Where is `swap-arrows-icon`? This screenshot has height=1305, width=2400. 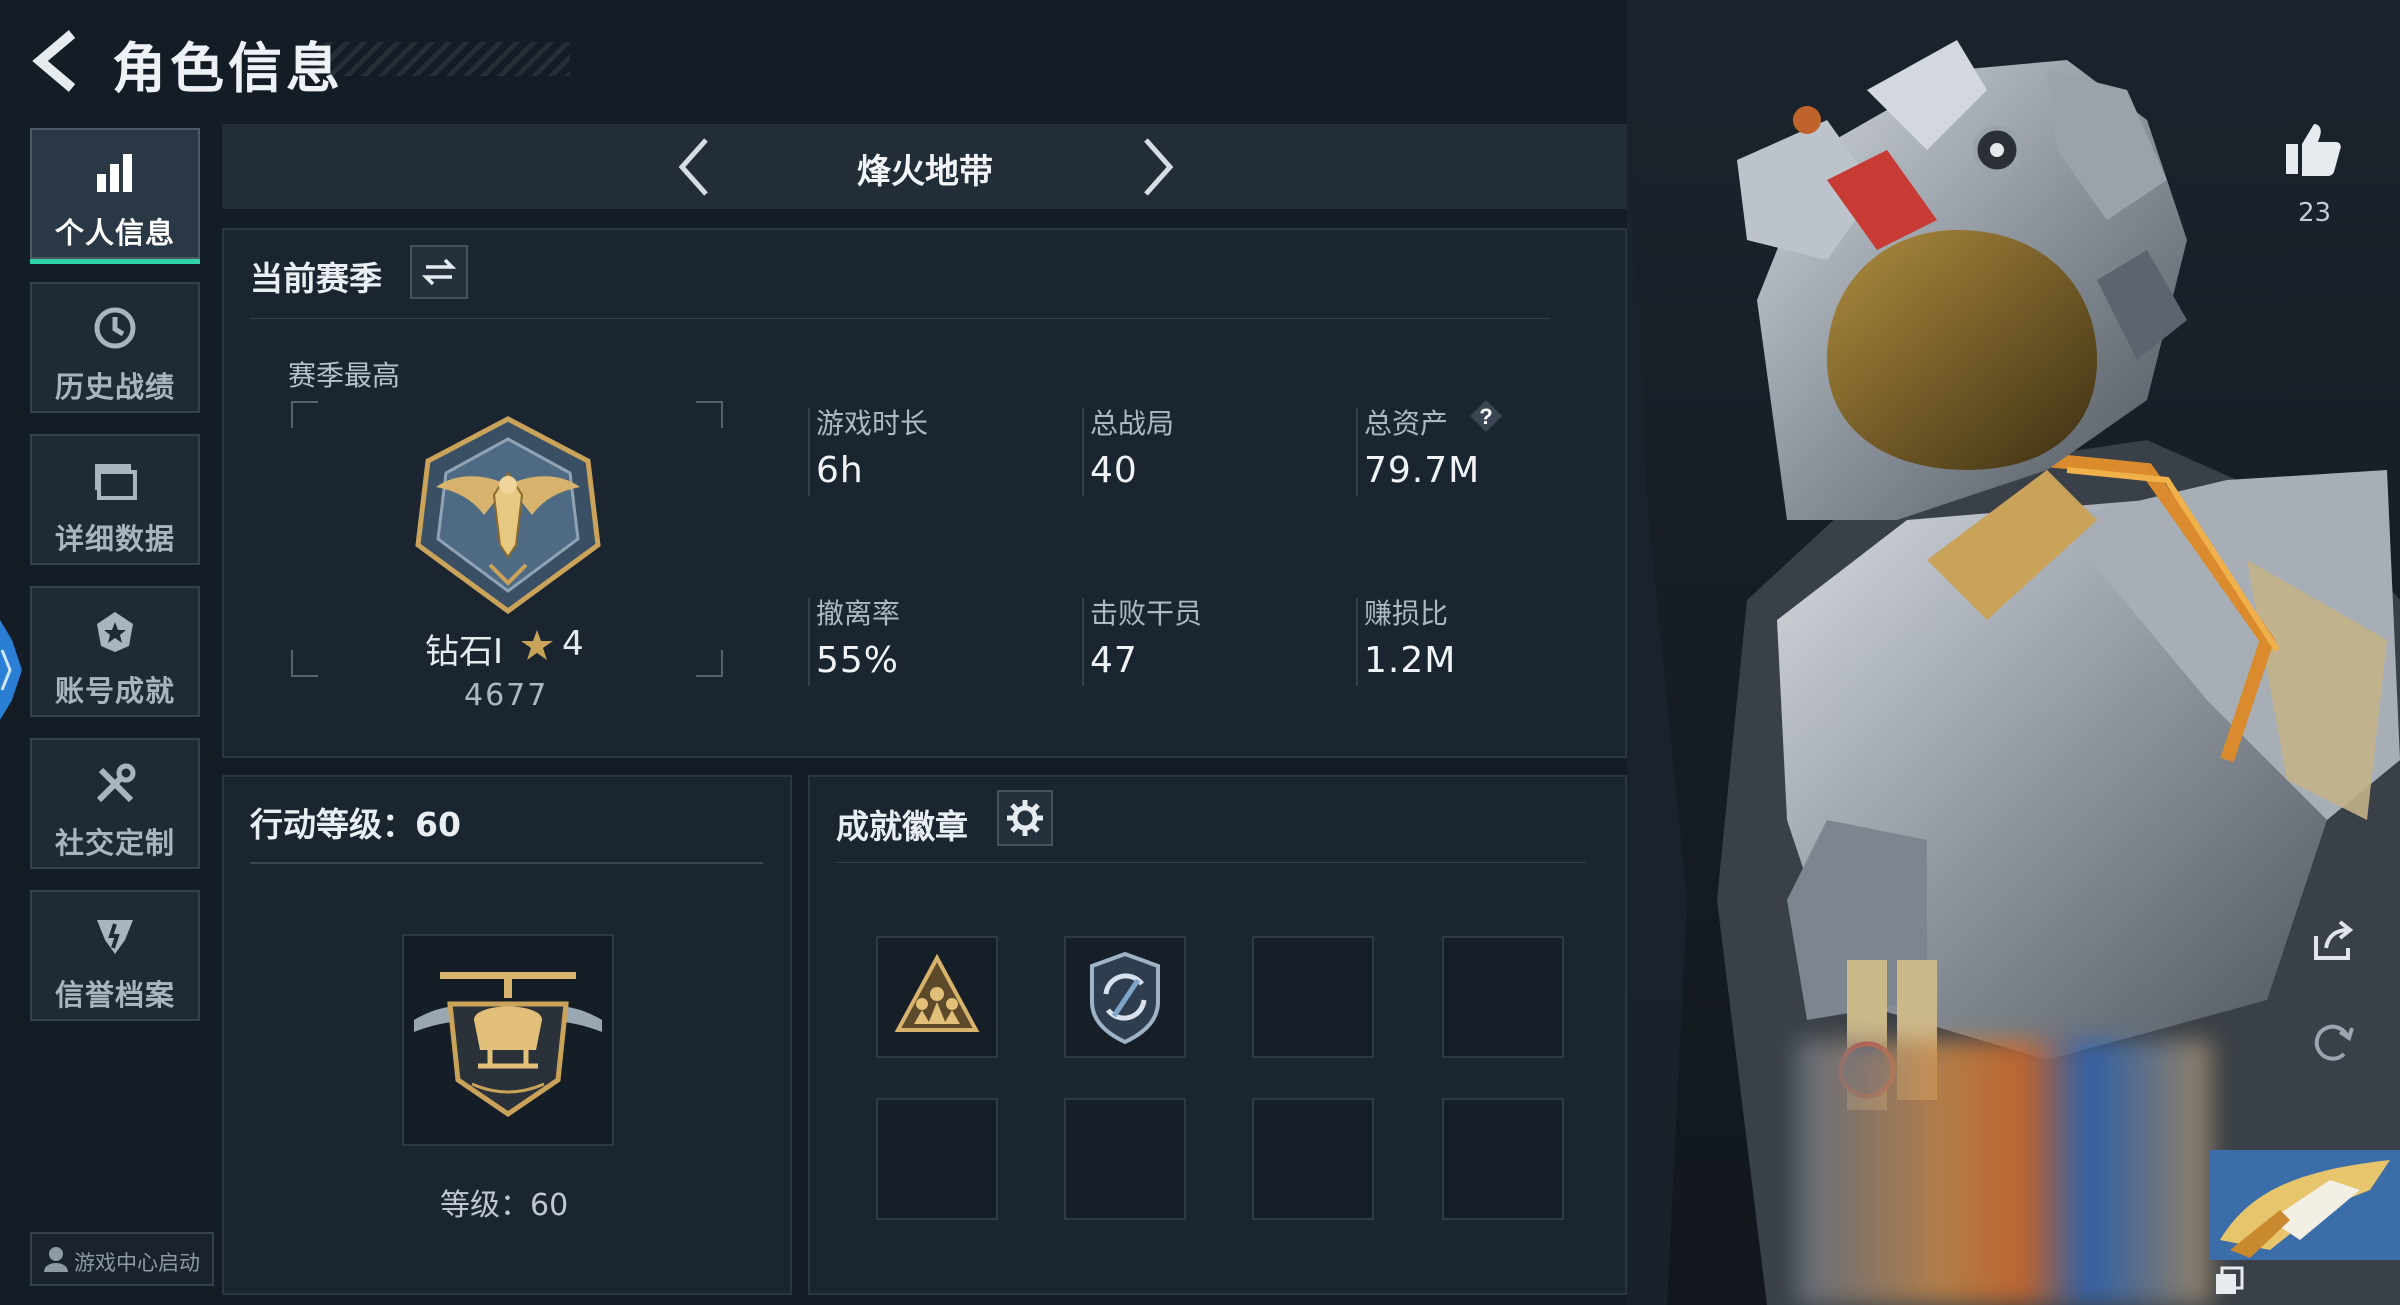 swap-arrows-icon is located at coordinates (439, 272).